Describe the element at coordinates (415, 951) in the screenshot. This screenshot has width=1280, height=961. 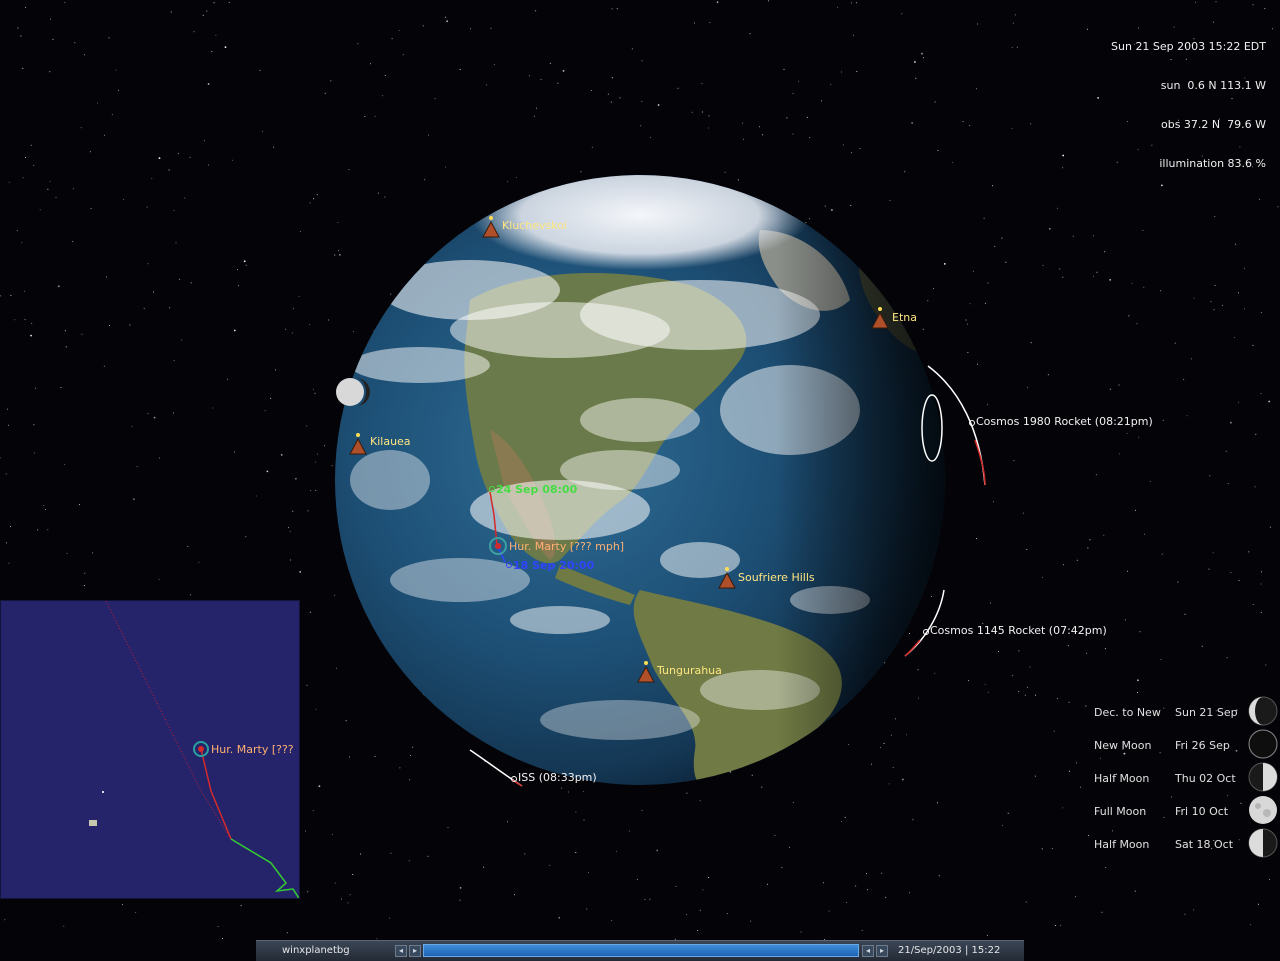
I see `taskbar-next-button: ▸` at that location.